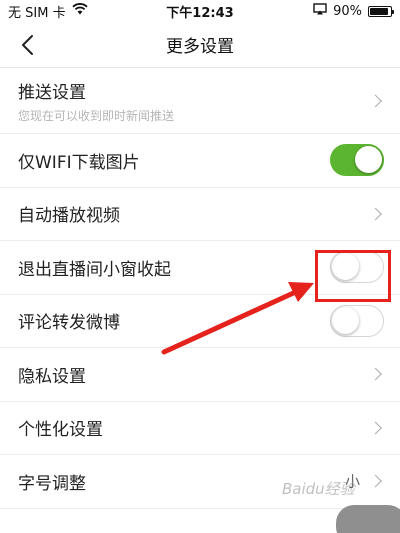 The height and width of the screenshot is (533, 400). Describe the element at coordinates (368, 519) in the screenshot. I see `floating-button` at that location.